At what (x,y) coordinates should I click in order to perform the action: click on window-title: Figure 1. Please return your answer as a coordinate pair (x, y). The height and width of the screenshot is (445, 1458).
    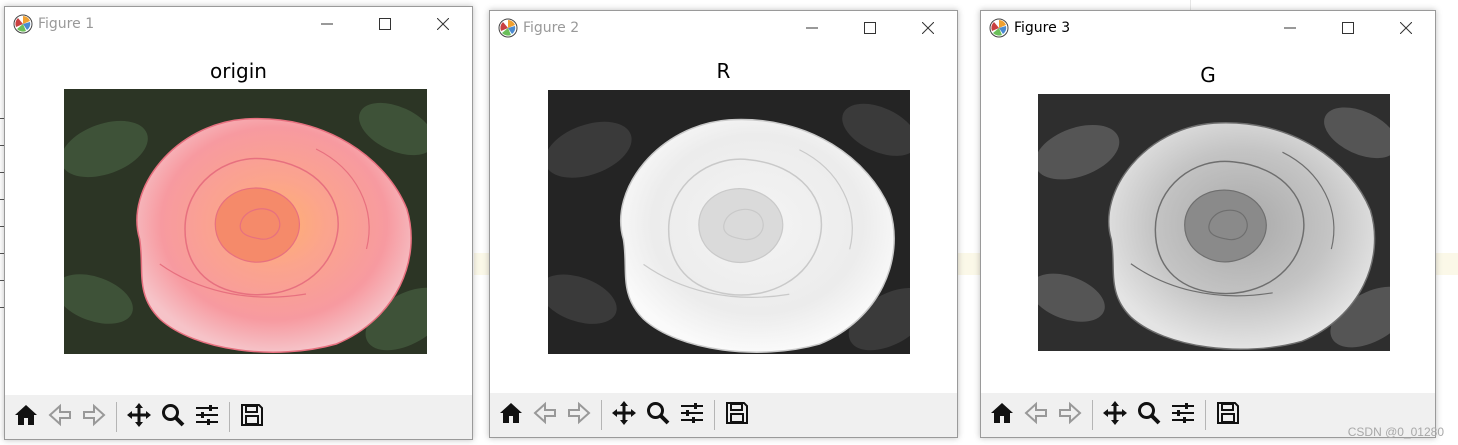
    Looking at the image, I should click on (66, 24).